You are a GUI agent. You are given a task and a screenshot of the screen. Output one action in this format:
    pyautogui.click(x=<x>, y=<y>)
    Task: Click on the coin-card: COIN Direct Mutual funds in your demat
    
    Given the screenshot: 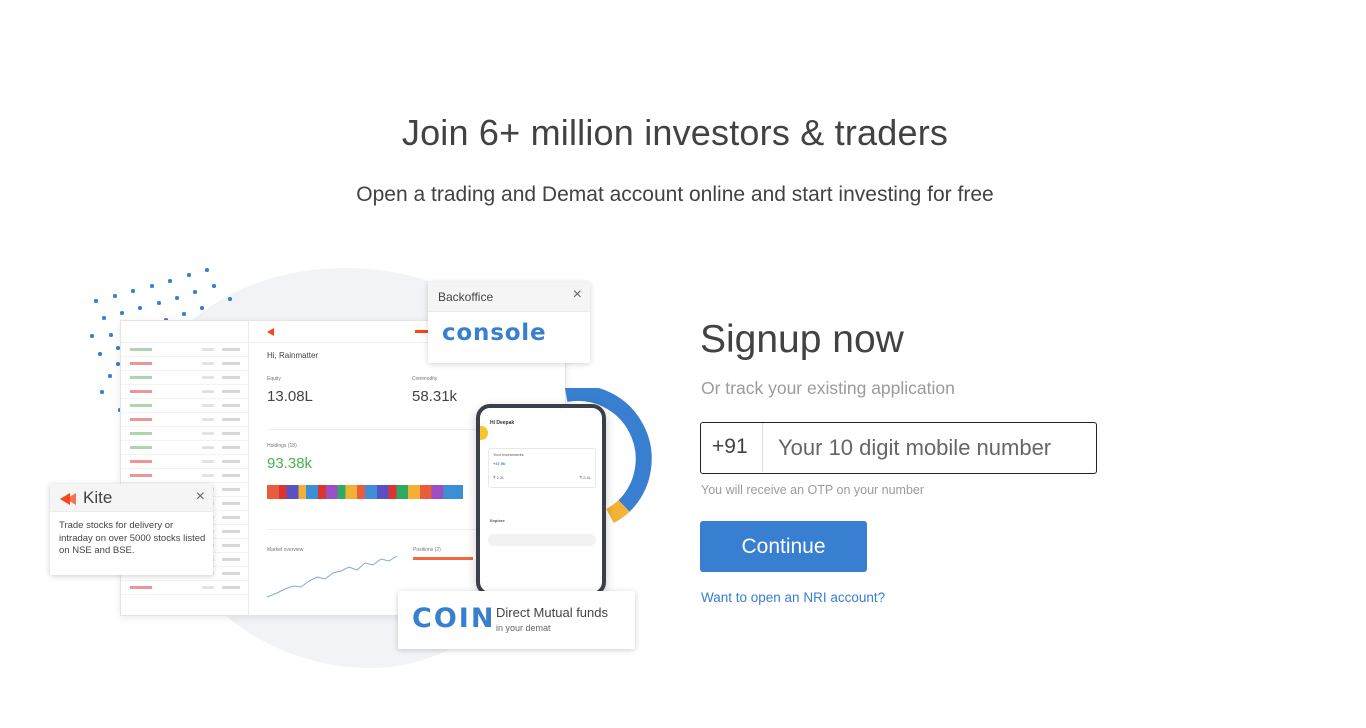 What is the action you would take?
    pyautogui.click(x=516, y=620)
    